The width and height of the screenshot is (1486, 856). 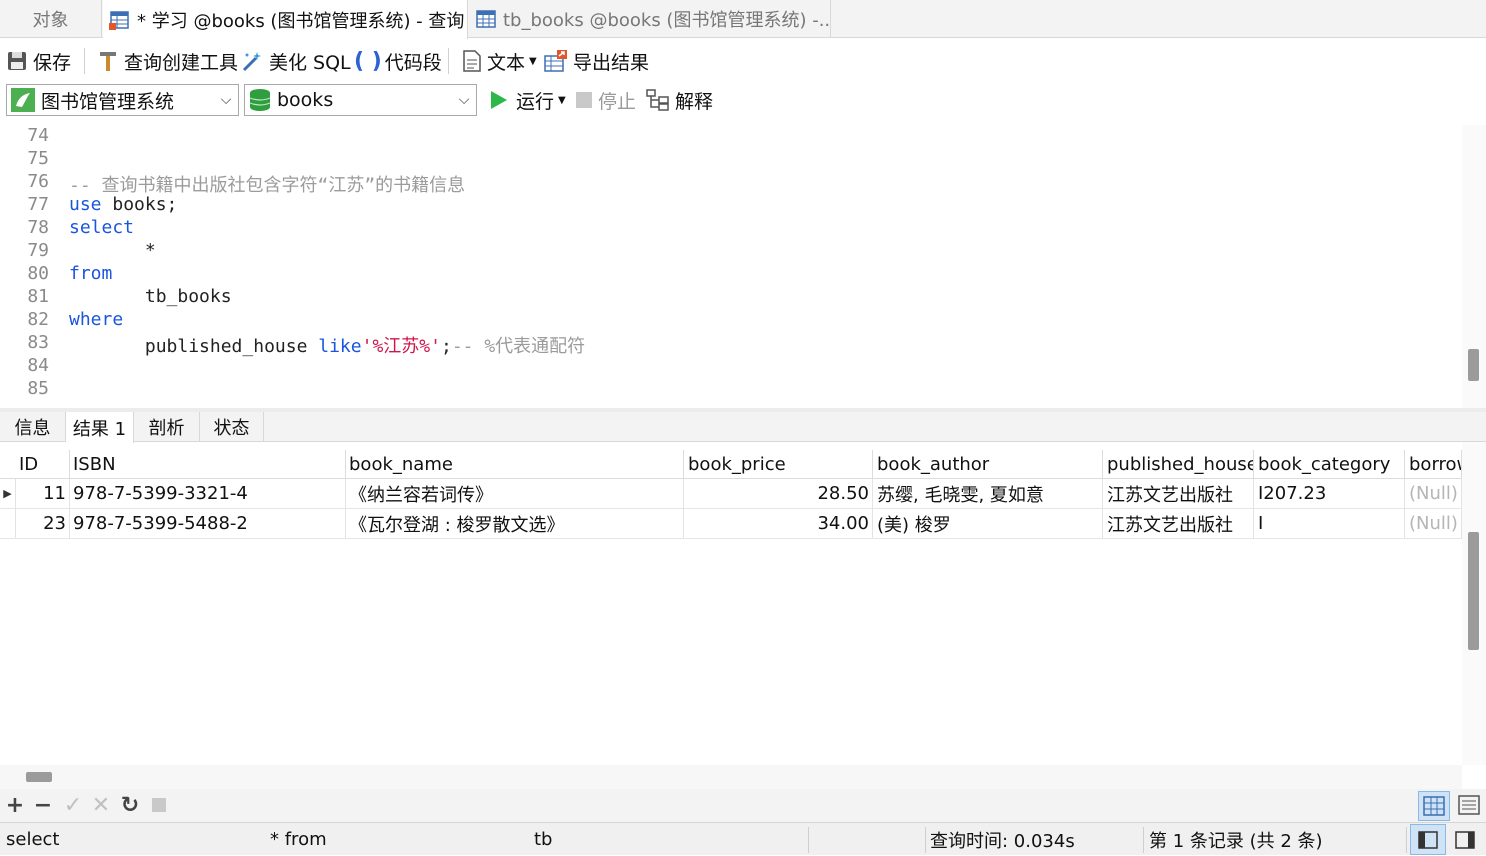 I want to click on table-cell: 苏缨, 毛晓雯, 夏如意, so click(x=988, y=493).